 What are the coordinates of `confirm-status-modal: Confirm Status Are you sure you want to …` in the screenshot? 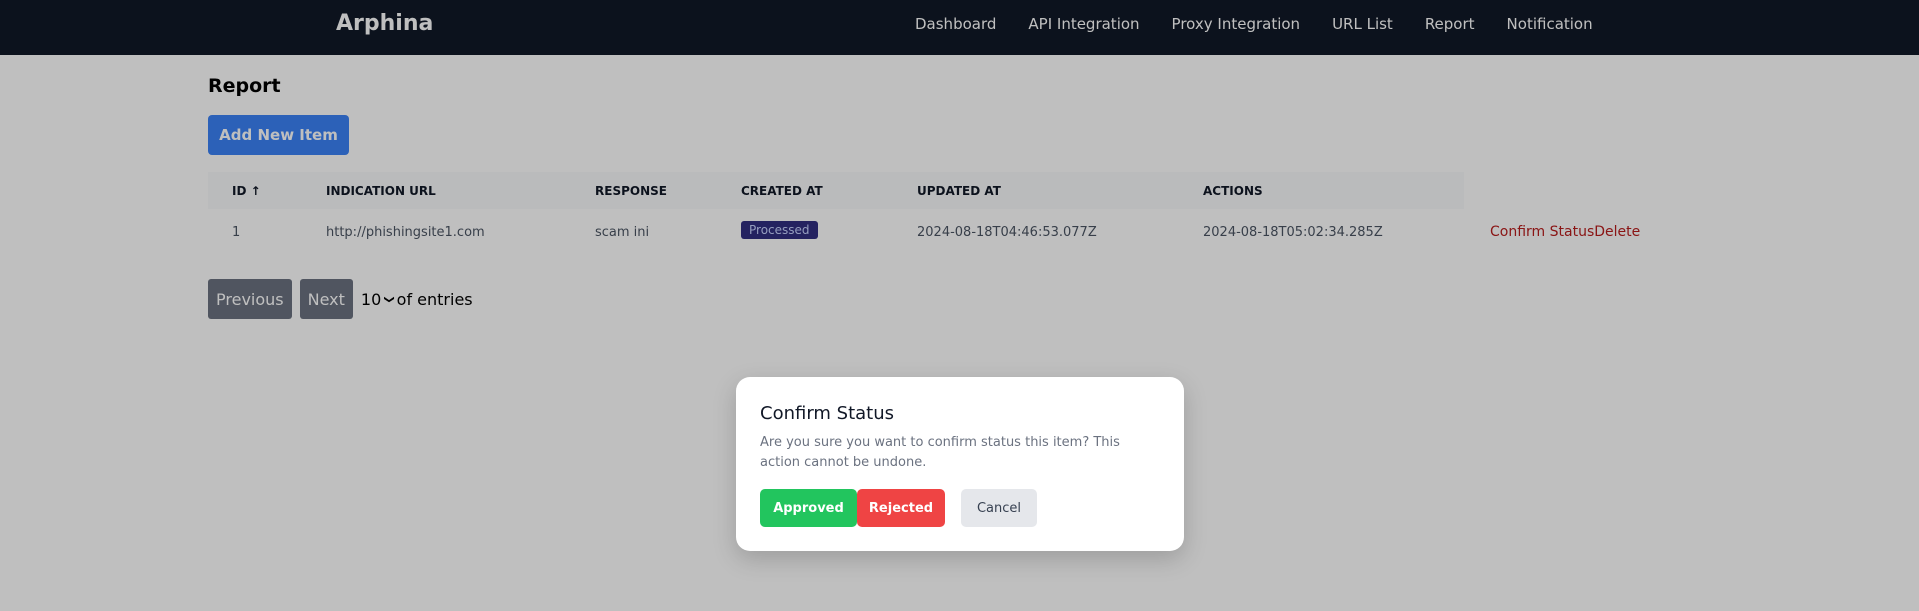 It's located at (960, 464).